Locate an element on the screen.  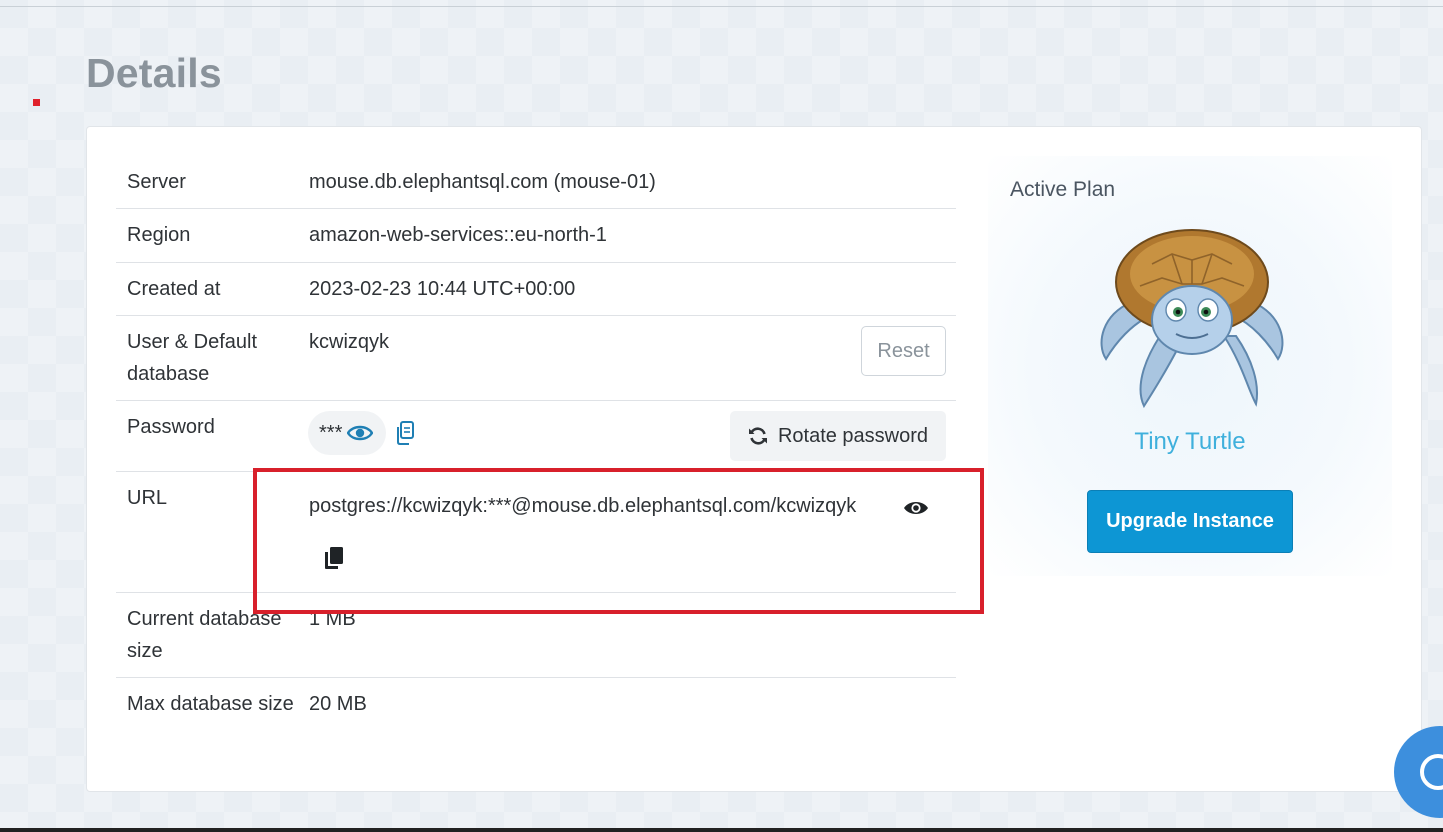
turtle-mascot-image is located at coordinates (1192, 319).